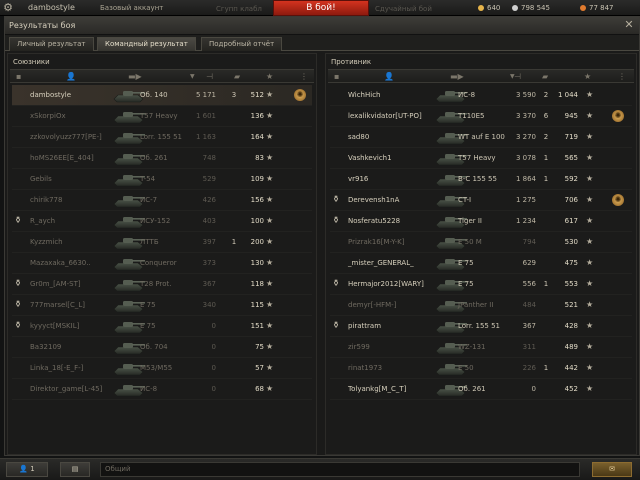  What do you see at coordinates (205, 116) in the screenshot?
I see `damage-value: 1 601` at bounding box center [205, 116].